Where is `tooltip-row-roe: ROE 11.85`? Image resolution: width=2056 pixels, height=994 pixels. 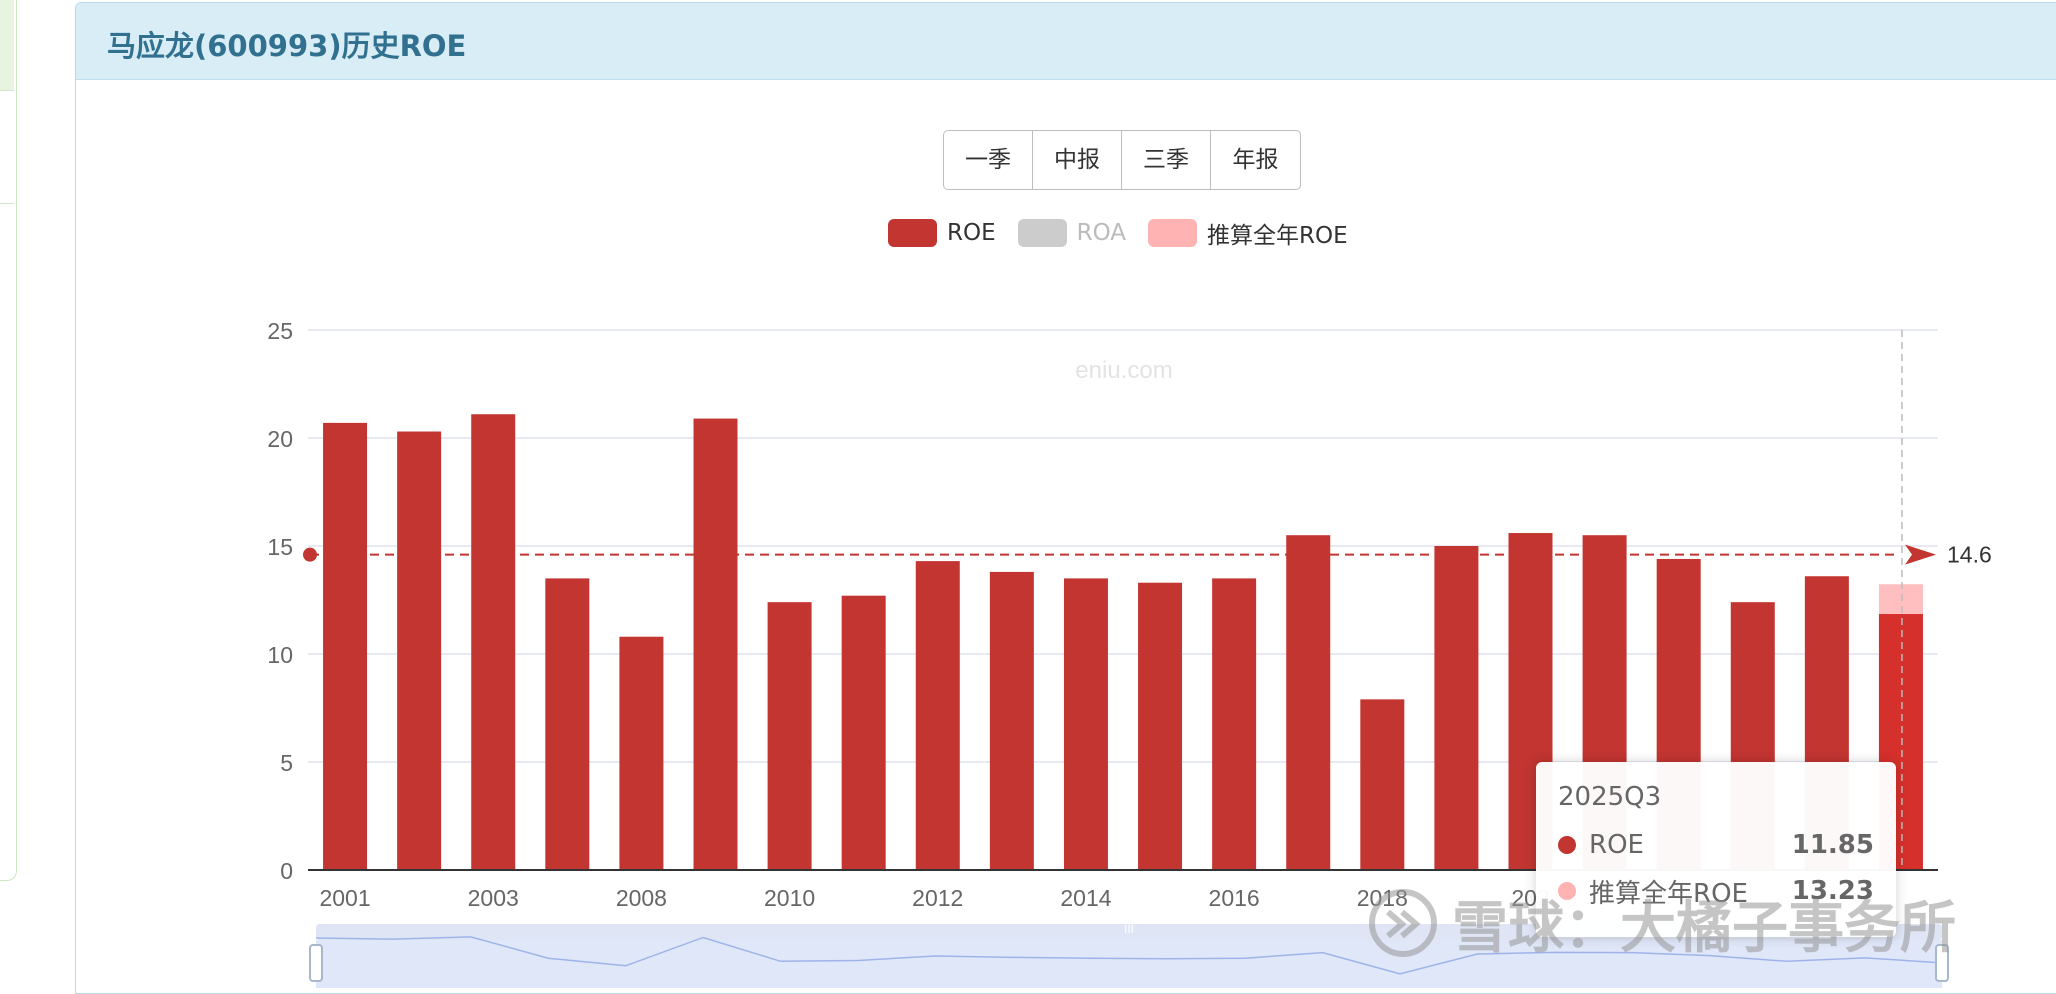 tooltip-row-roe: ROE 11.85 is located at coordinates (1716, 845).